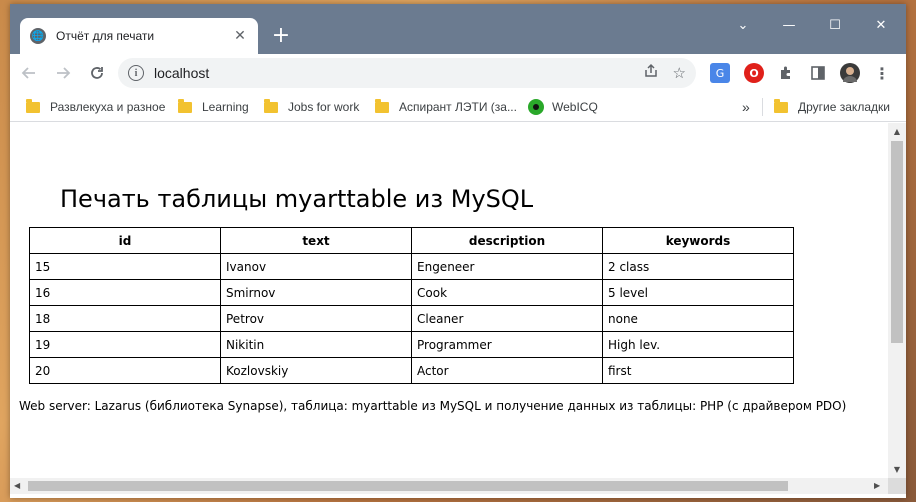  Describe the element at coordinates (108, 107) in the screenshot. I see `bookmark-label: Развлекуха и разное` at that location.